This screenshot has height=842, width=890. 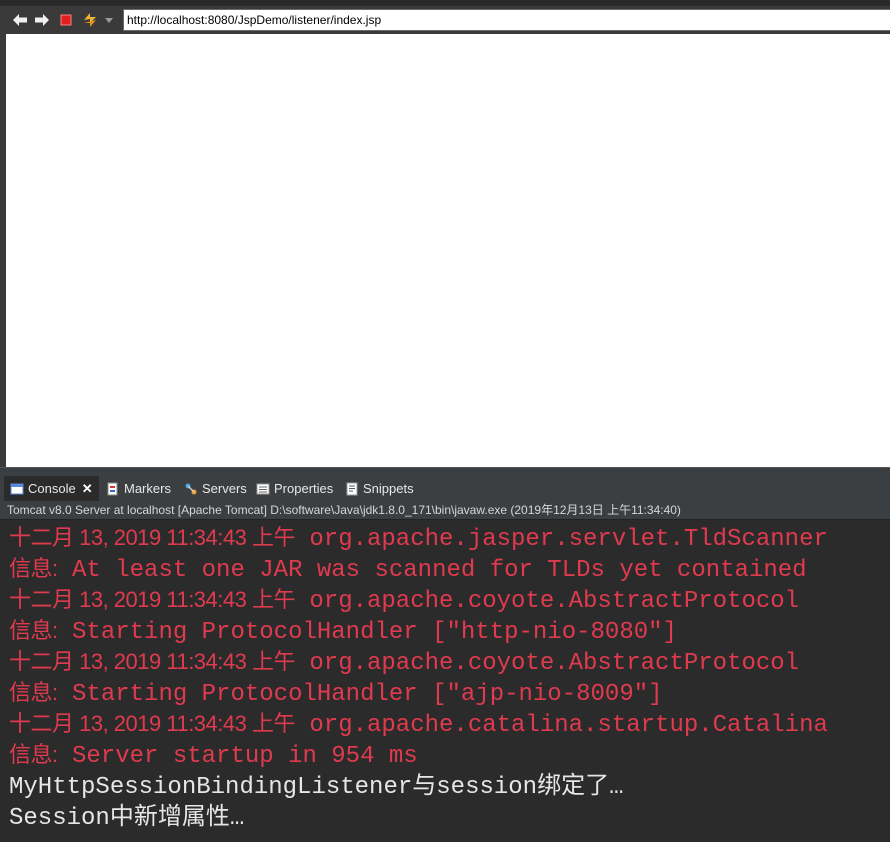 What do you see at coordinates (352, 489) in the screenshot?
I see `snippets-icon` at bounding box center [352, 489].